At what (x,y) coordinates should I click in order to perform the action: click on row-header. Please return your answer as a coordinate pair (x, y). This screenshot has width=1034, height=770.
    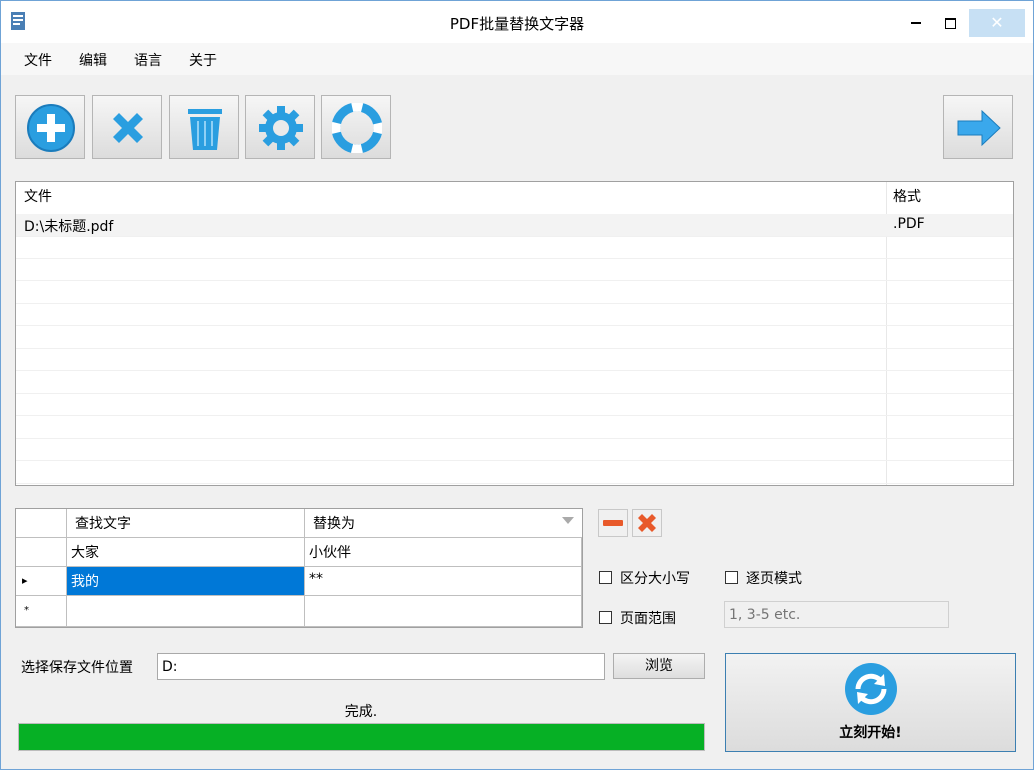
    Looking at the image, I should click on (41, 552).